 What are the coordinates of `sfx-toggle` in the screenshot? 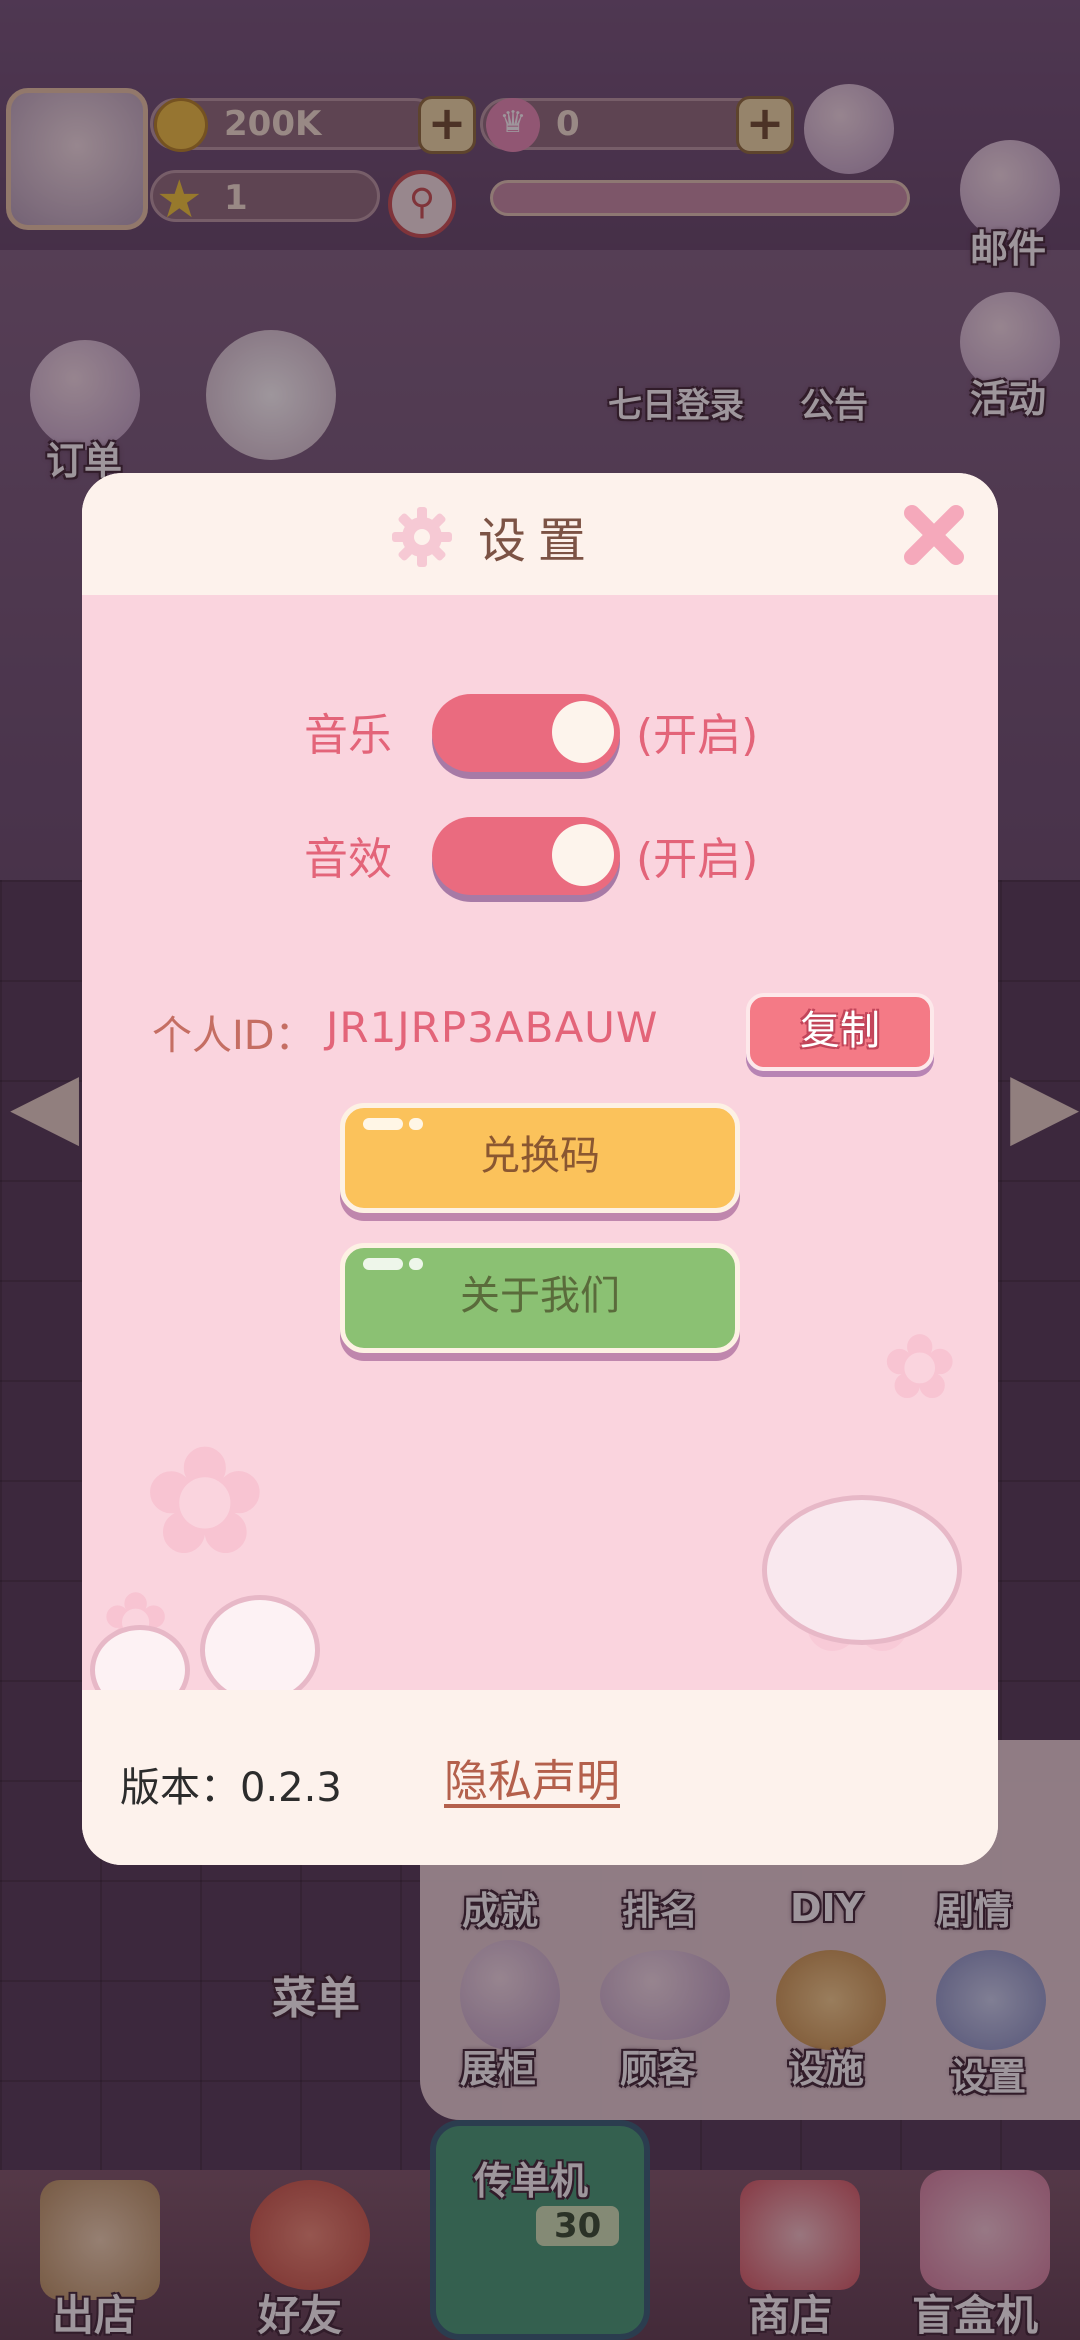 It's located at (526, 856).